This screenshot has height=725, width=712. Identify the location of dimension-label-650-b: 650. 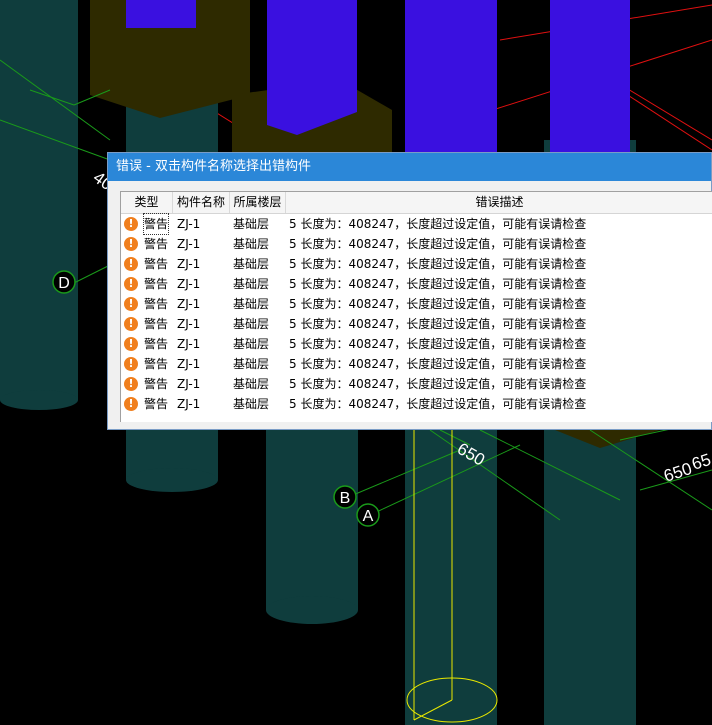
(677, 472).